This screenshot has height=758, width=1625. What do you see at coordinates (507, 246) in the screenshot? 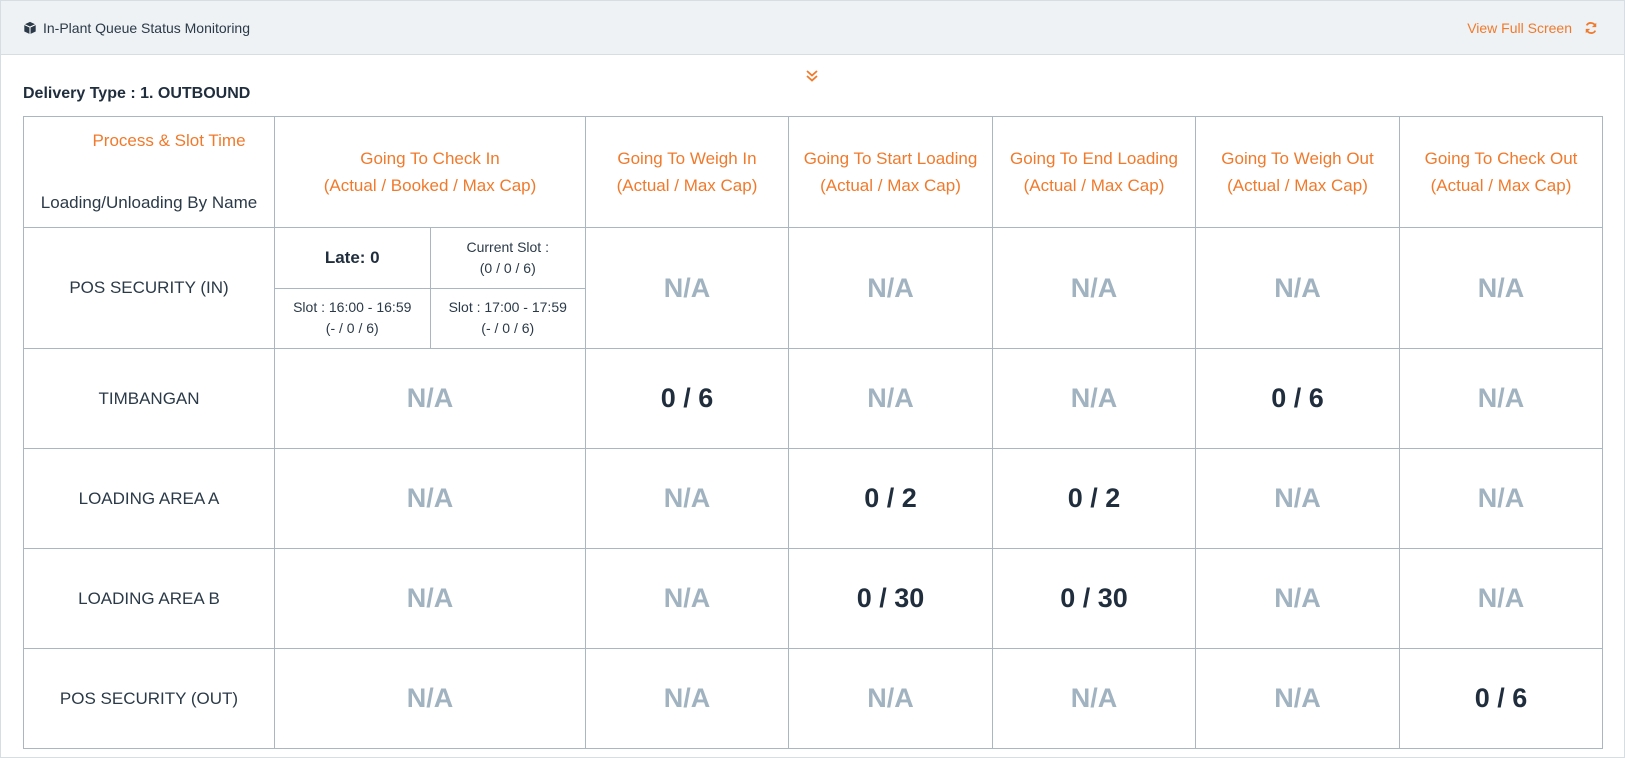
I see `current-slot-label: Current Slot :` at bounding box center [507, 246].